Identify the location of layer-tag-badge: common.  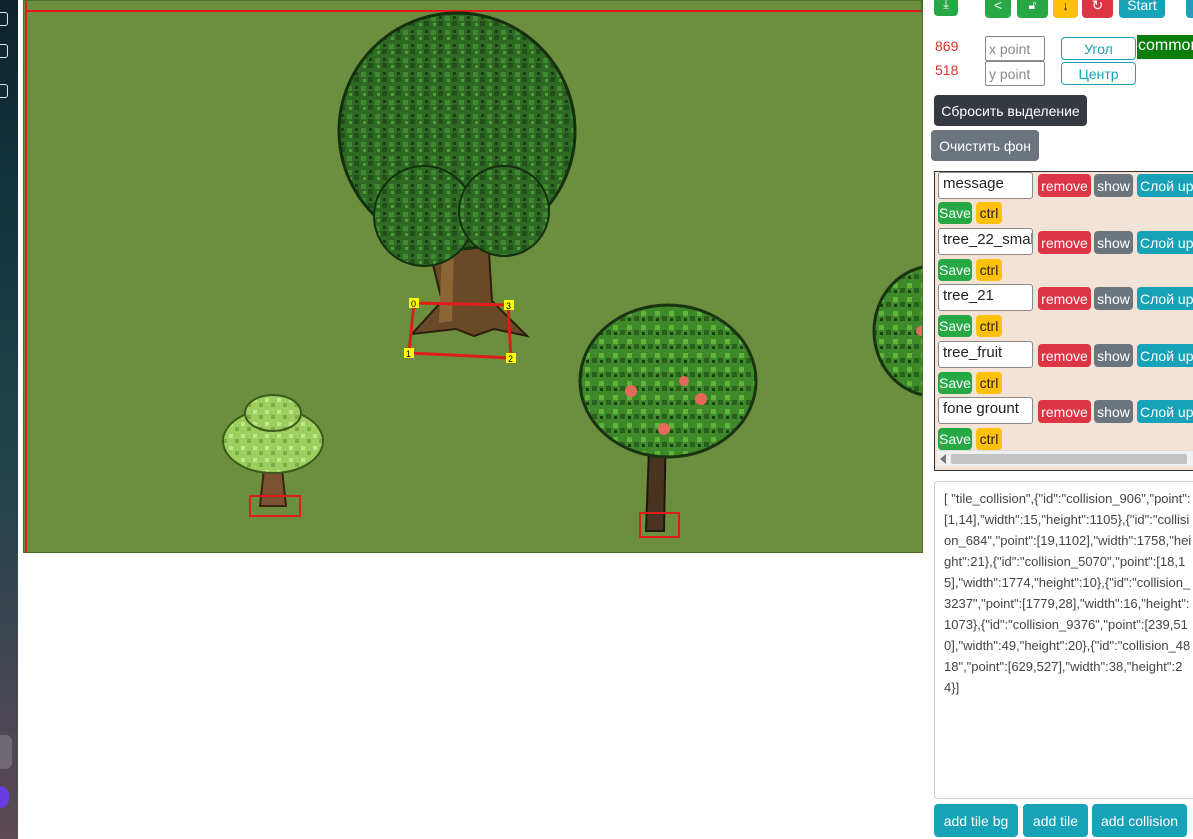
(1165, 47).